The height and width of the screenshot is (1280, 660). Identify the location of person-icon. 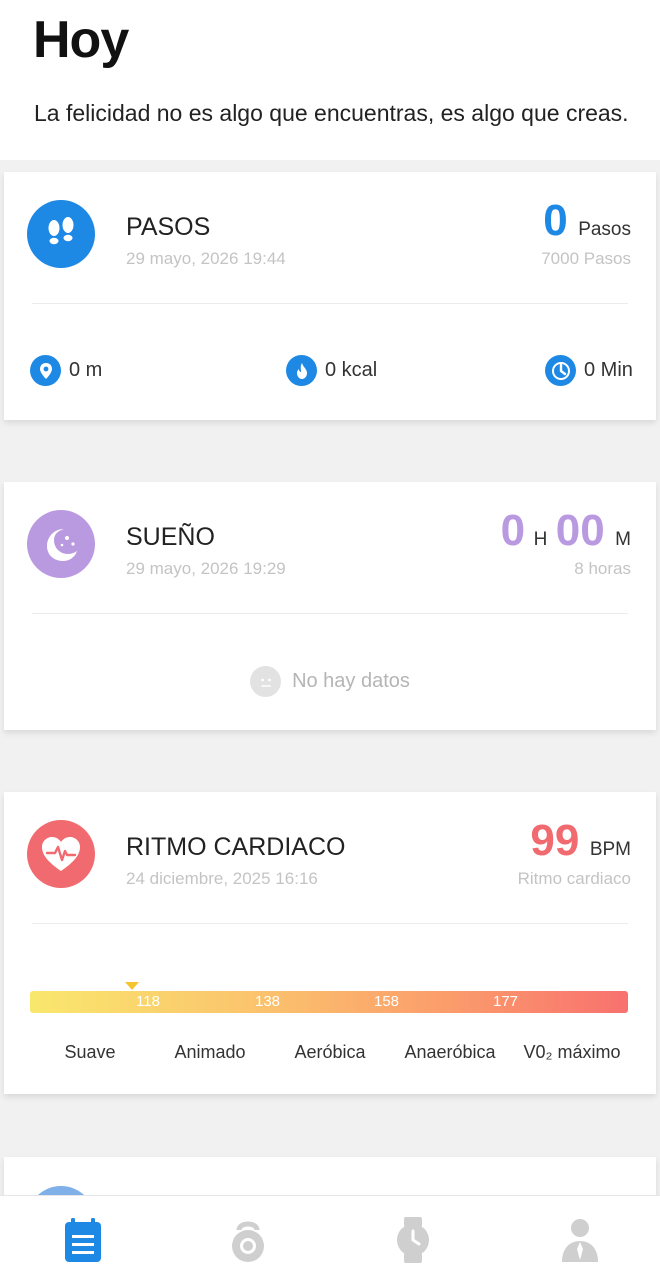
(580, 1240).